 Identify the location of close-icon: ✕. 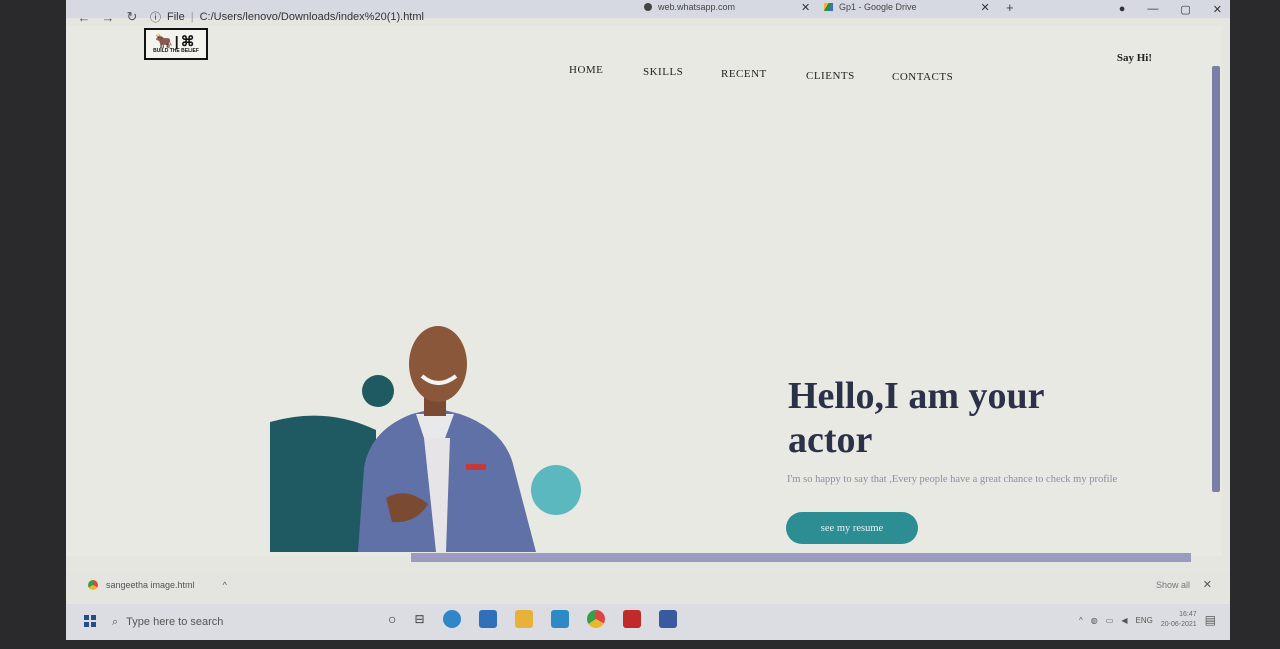
(1207, 584).